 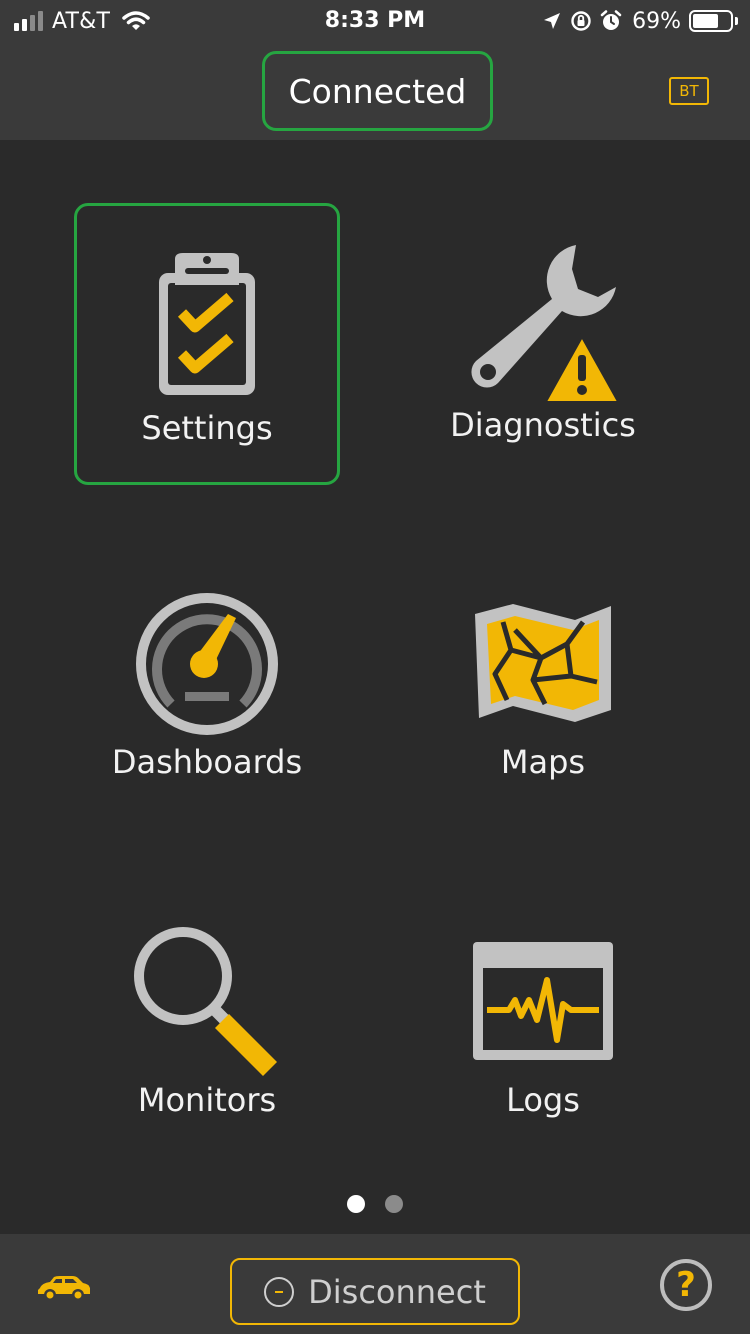 I want to click on battery-icon, so click(x=713, y=21).